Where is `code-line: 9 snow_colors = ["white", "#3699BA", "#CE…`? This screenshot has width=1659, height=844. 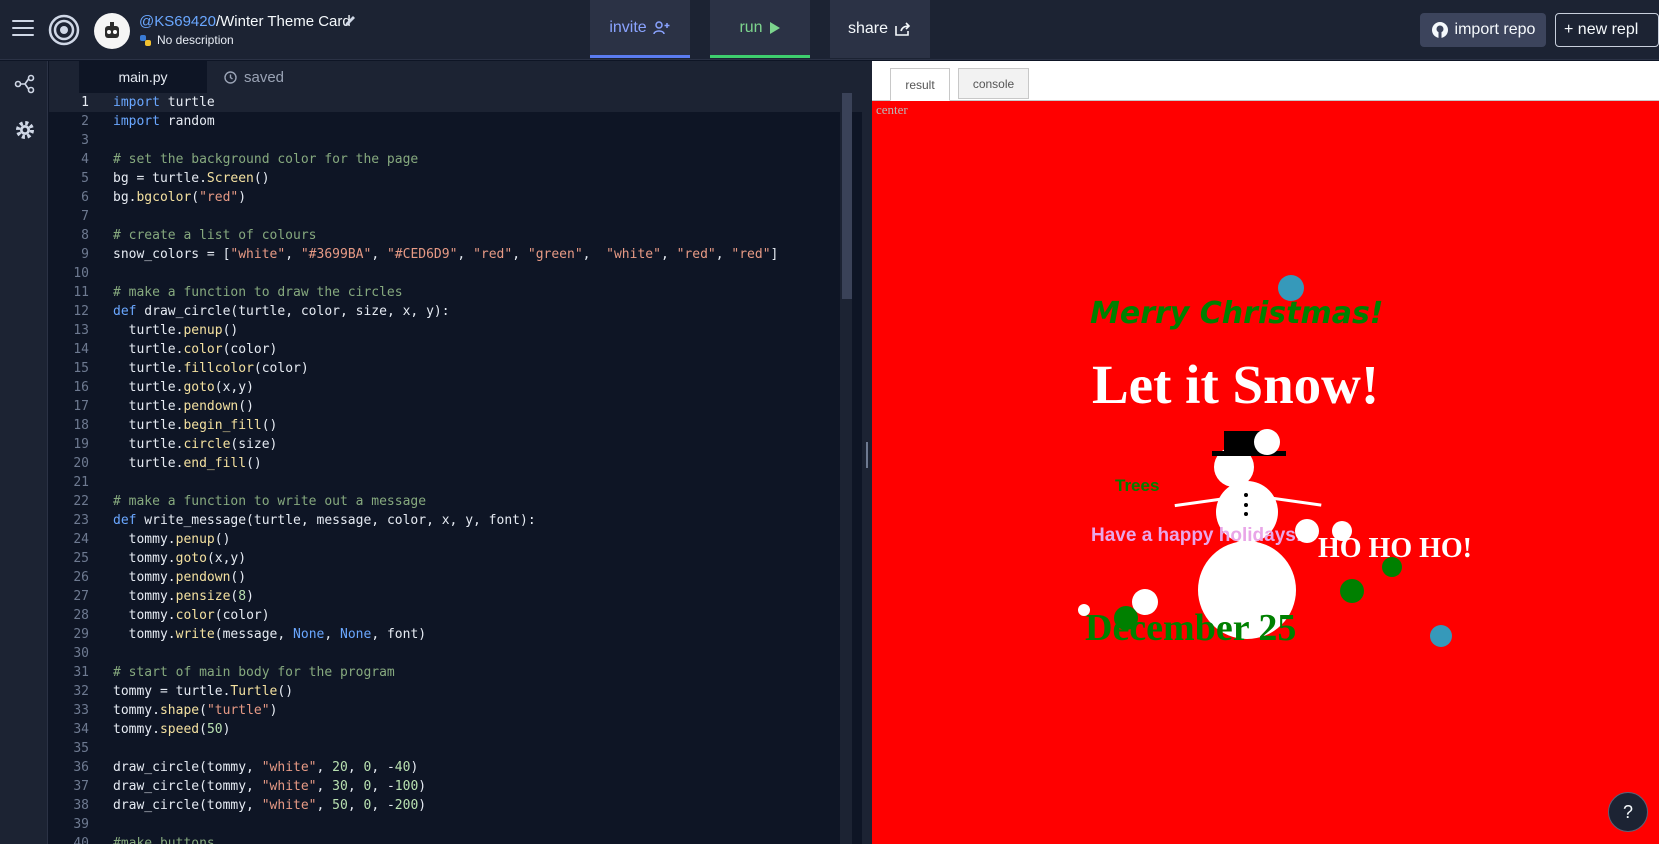 code-line: 9 snow_colors = ["white", "#3699BA", "#CE… is located at coordinates (455, 254).